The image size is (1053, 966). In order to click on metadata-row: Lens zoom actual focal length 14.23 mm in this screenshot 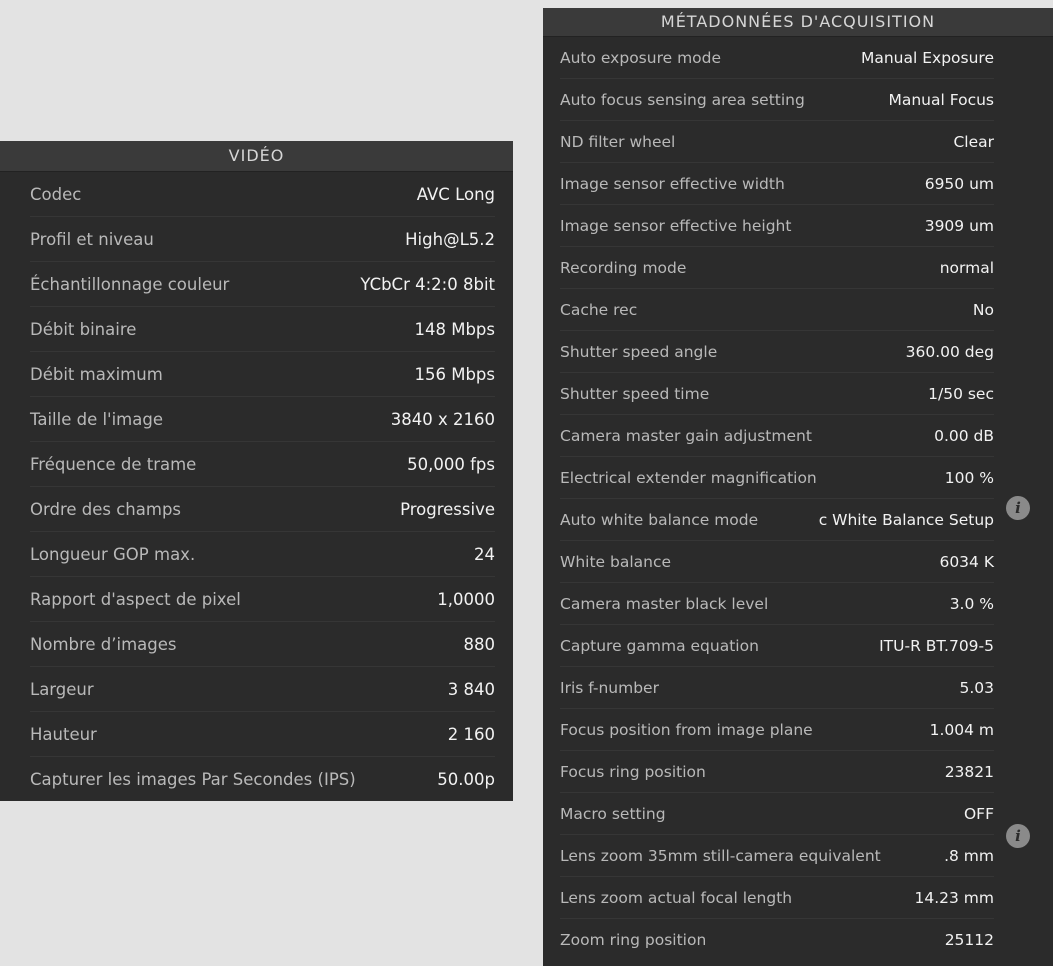, I will do `click(777, 898)`.